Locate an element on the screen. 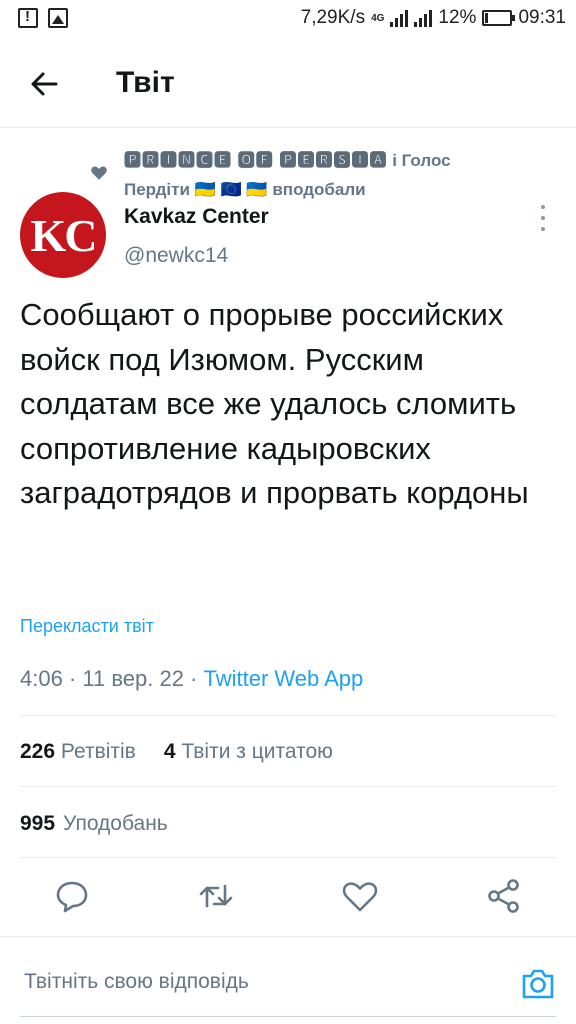  avatar: KC is located at coordinates (63, 235).